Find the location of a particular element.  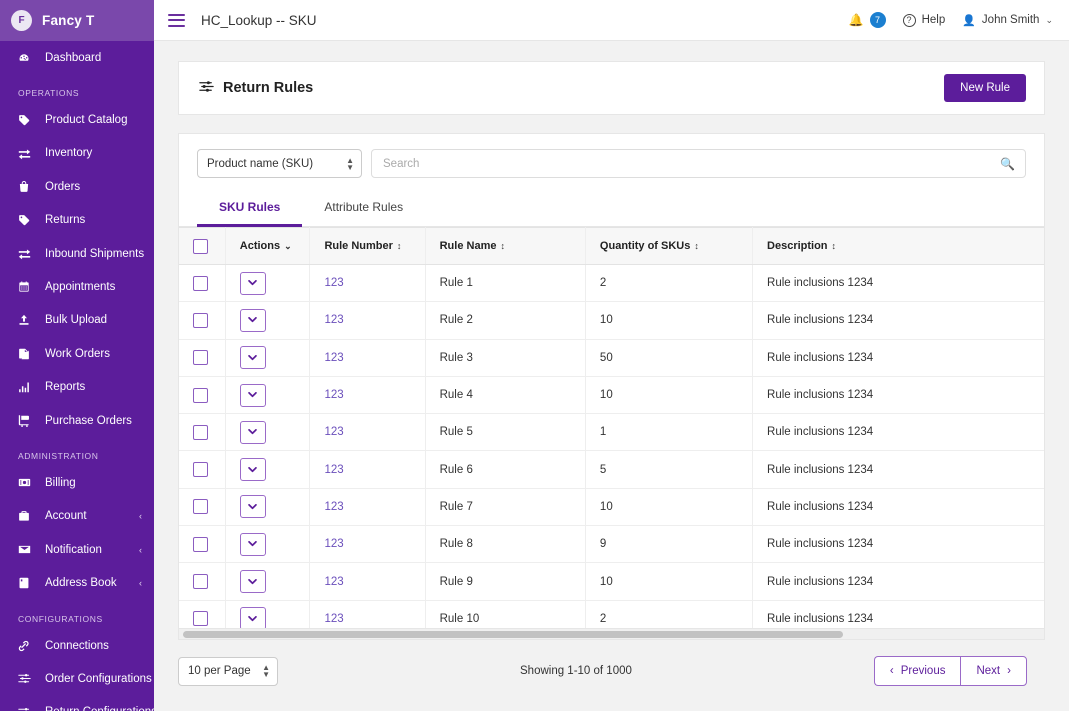

sidebar-item-address-book: Address Book ‹ is located at coordinates (77, 582).